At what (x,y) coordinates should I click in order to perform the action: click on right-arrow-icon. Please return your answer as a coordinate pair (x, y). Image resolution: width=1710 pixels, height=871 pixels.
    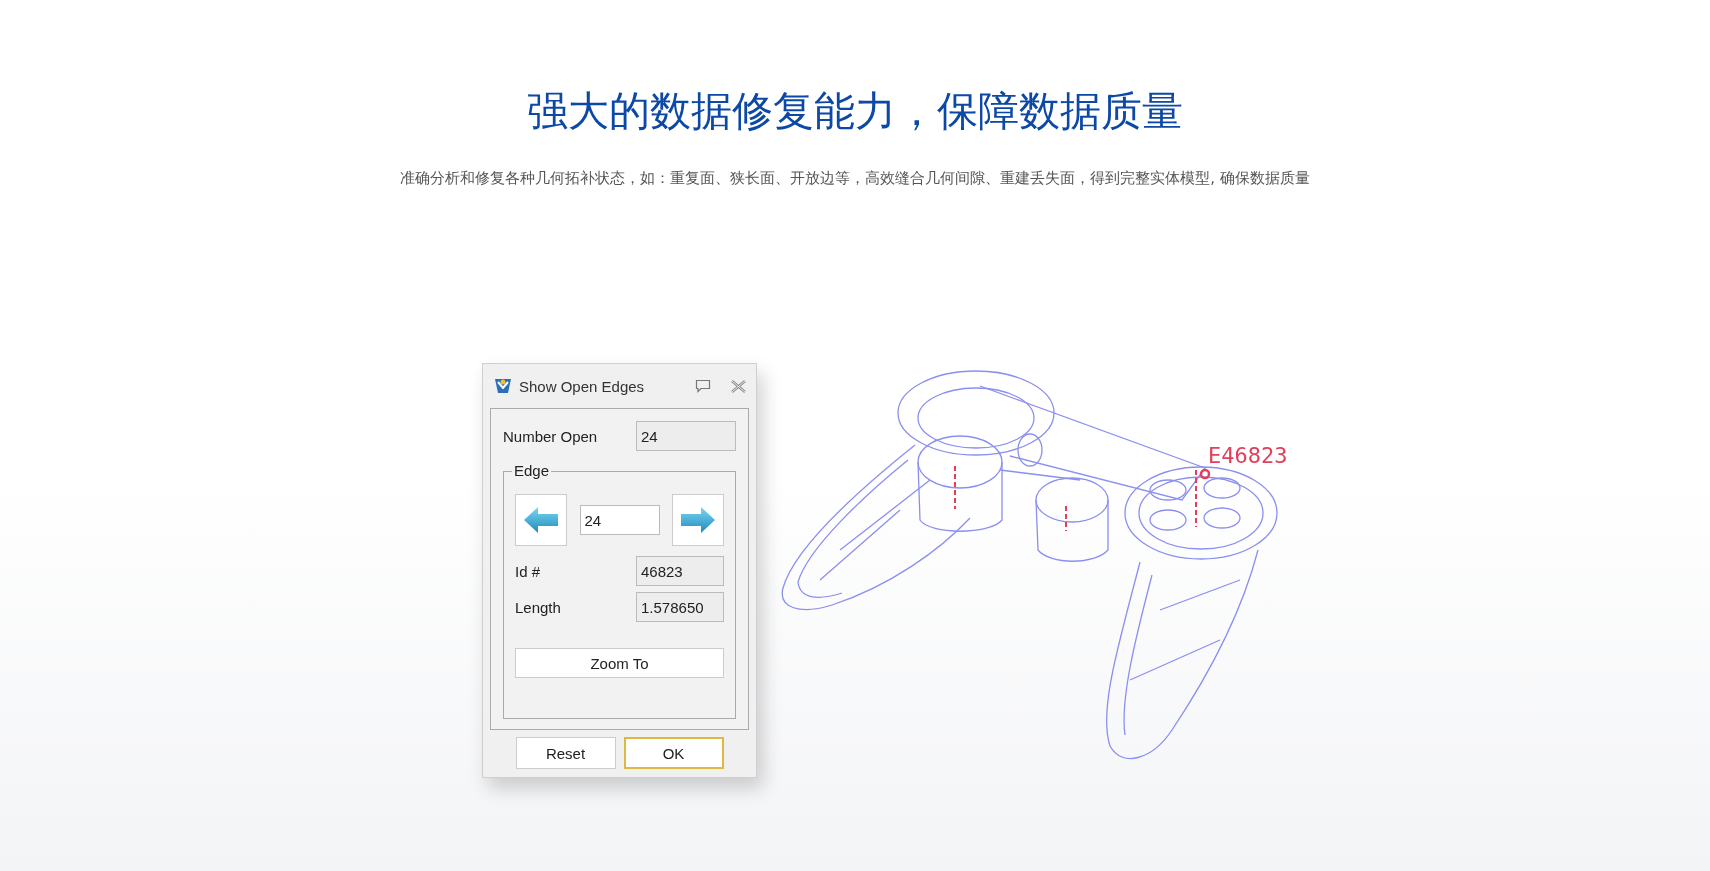
    Looking at the image, I should click on (698, 520).